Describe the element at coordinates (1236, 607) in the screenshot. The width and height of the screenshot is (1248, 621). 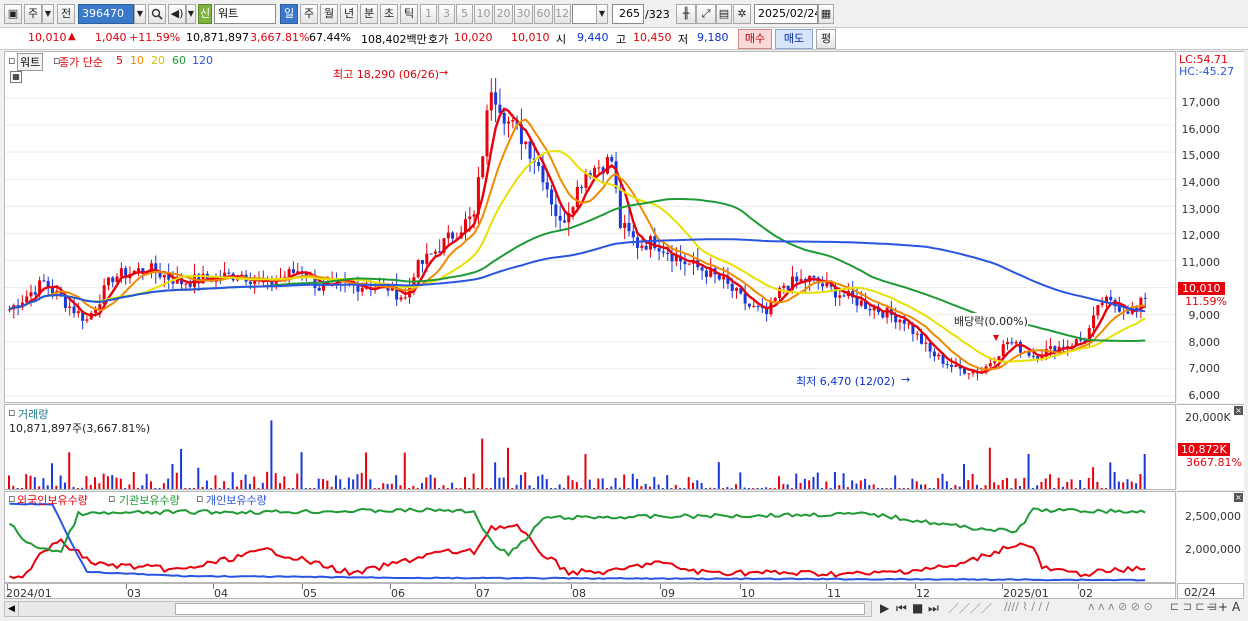
I see `font-size-icon: A` at that location.